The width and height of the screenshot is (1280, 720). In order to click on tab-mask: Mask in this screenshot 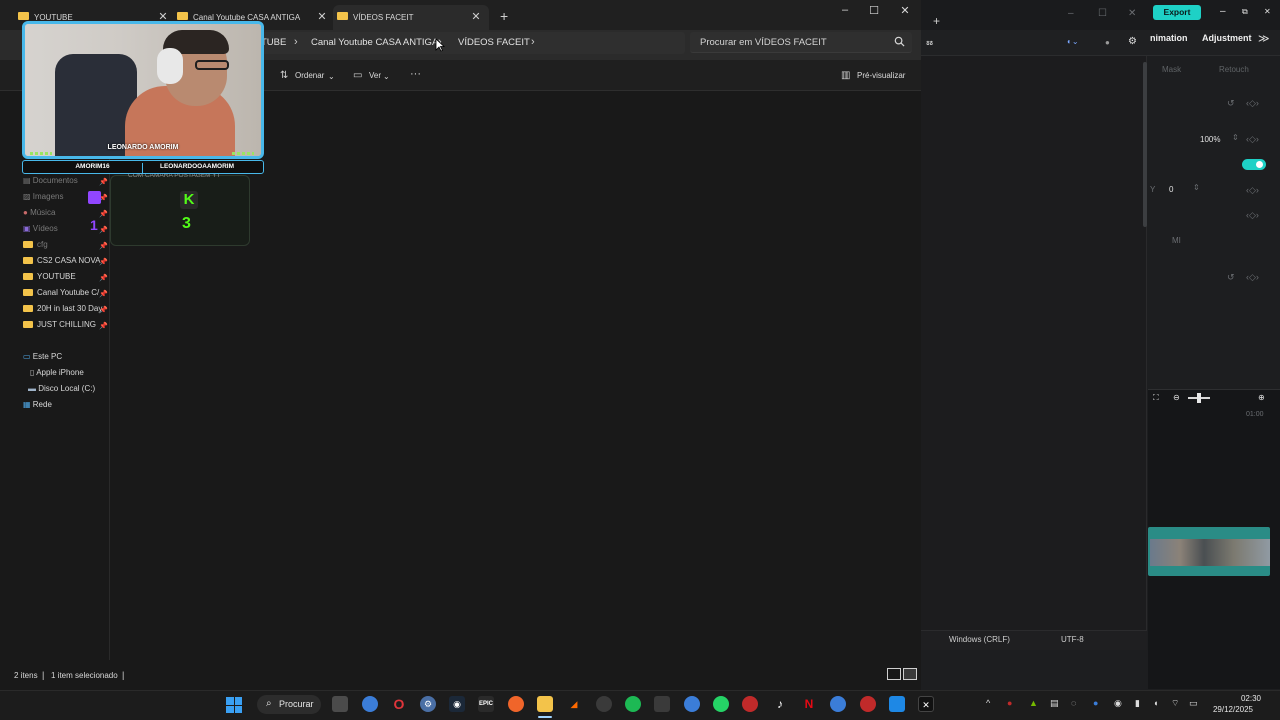, I will do `click(1171, 69)`.